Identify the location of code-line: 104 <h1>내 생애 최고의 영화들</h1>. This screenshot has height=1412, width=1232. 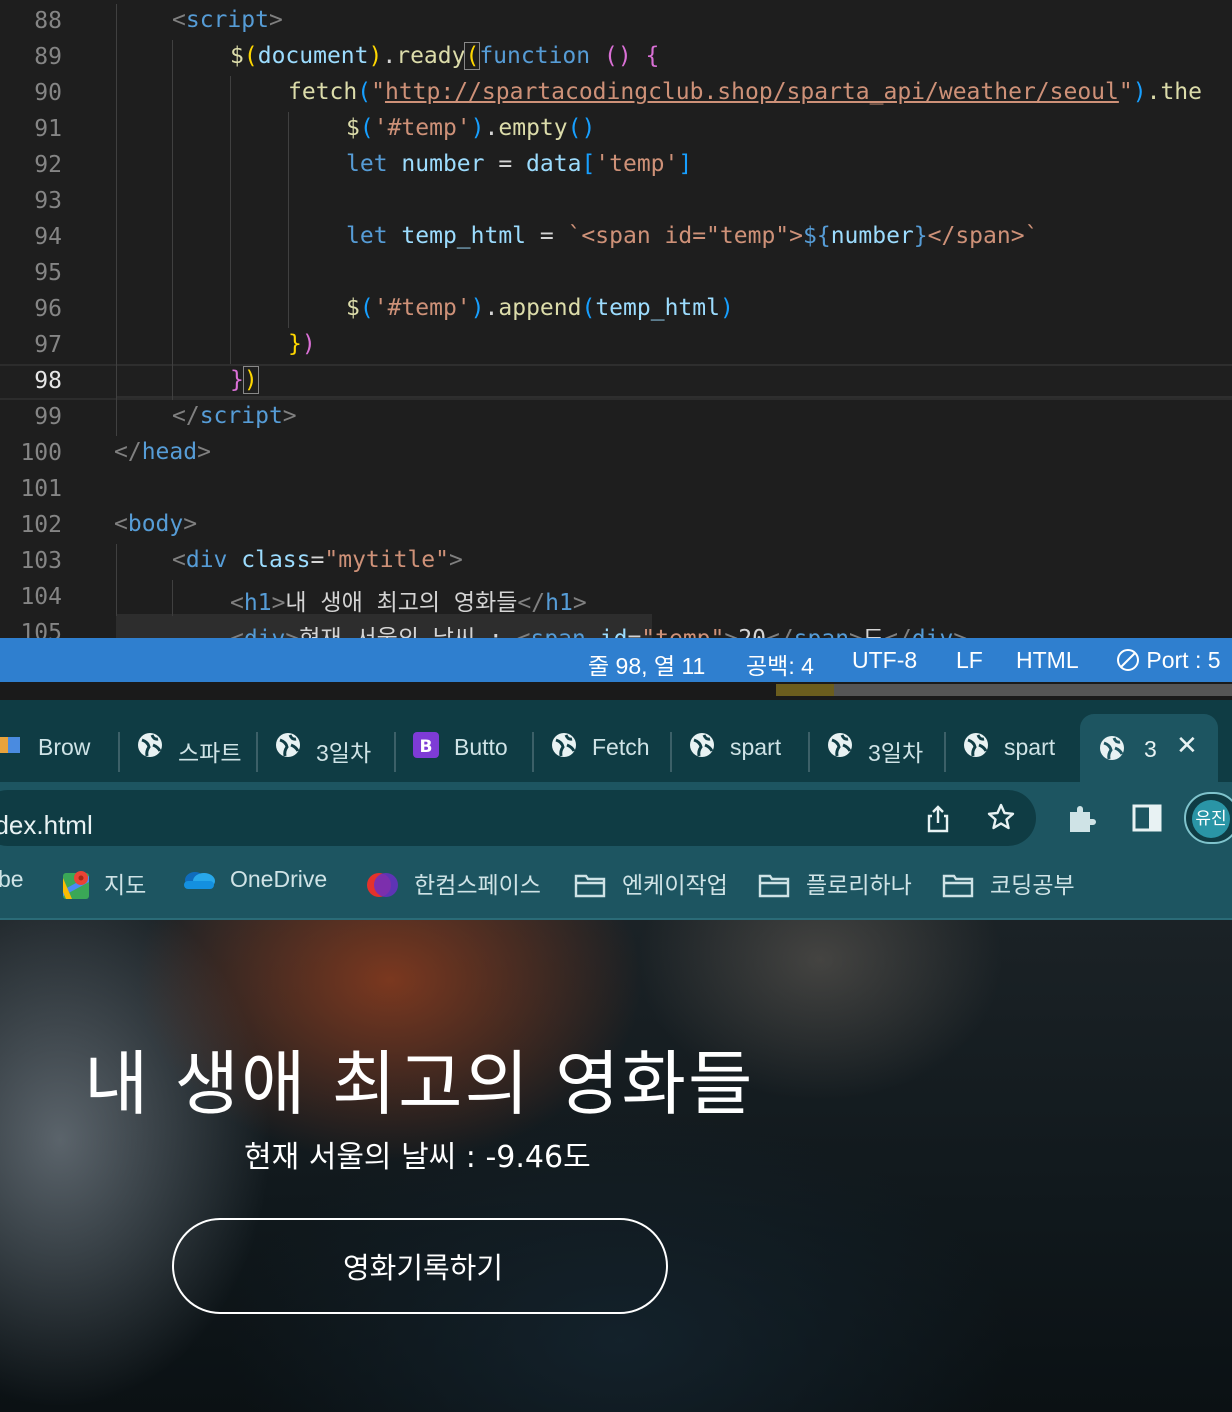
(616, 598).